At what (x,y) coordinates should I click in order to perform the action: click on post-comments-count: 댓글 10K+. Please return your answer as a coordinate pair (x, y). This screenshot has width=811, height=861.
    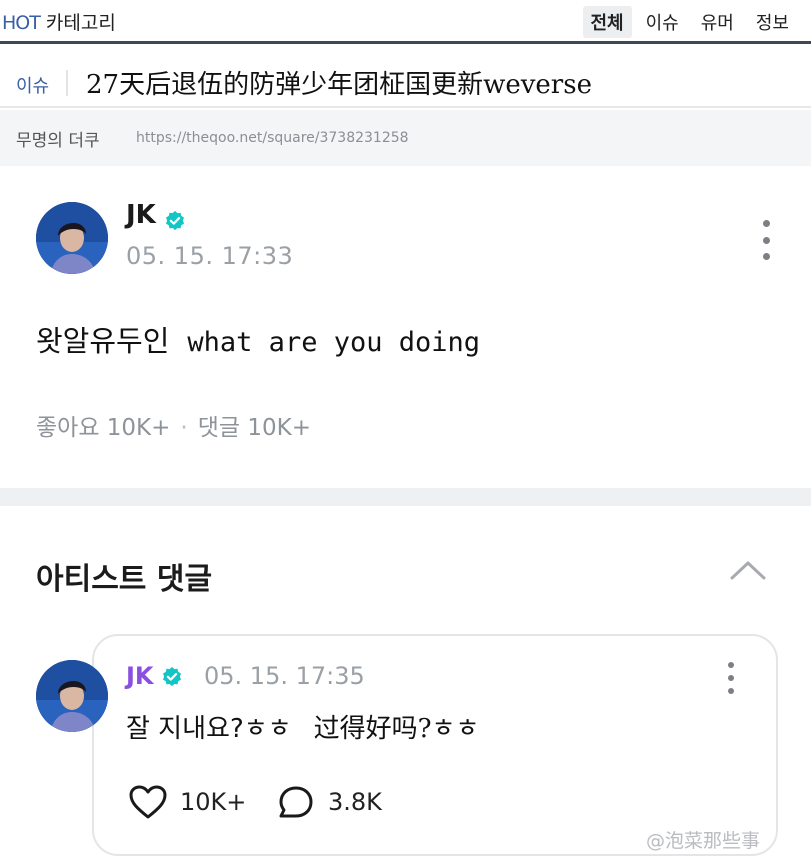
    Looking at the image, I should click on (254, 428).